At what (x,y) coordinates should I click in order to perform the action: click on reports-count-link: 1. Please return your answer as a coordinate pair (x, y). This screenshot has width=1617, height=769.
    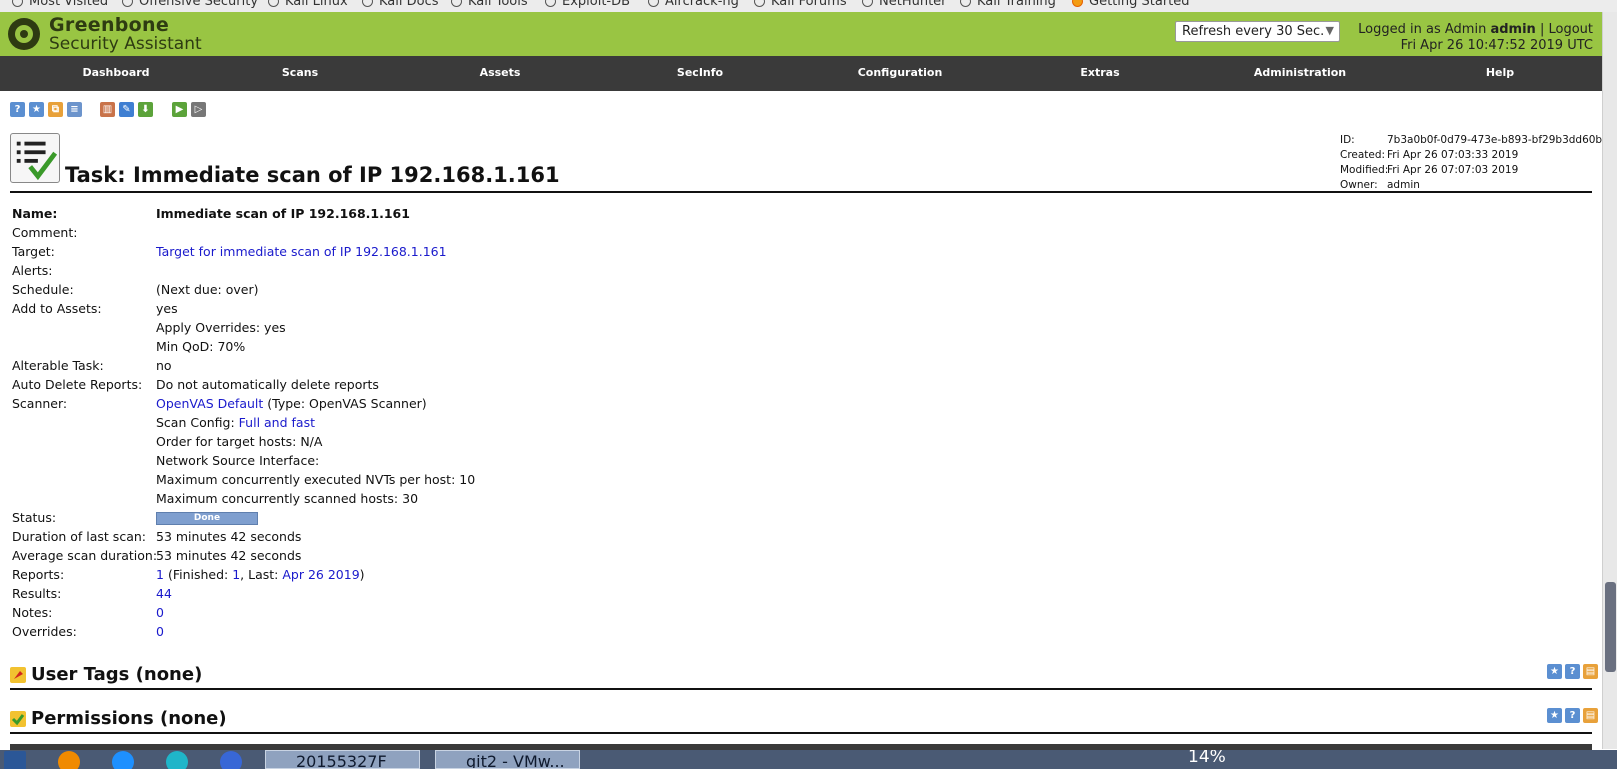
    Looking at the image, I should click on (160, 574).